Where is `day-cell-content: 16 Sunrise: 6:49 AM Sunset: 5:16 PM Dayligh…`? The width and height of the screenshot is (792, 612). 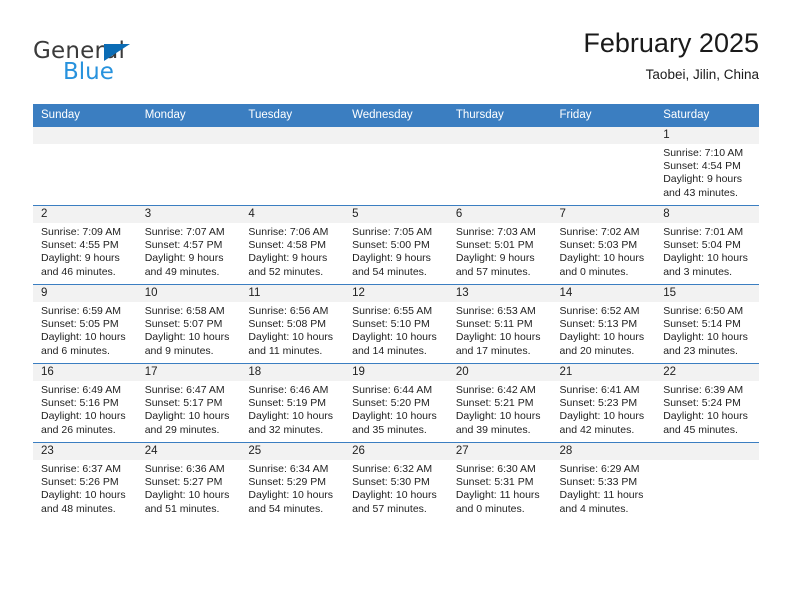
day-cell-content: 16 Sunrise: 6:49 AM Sunset: 5:16 PM Dayligh… is located at coordinates (85, 403).